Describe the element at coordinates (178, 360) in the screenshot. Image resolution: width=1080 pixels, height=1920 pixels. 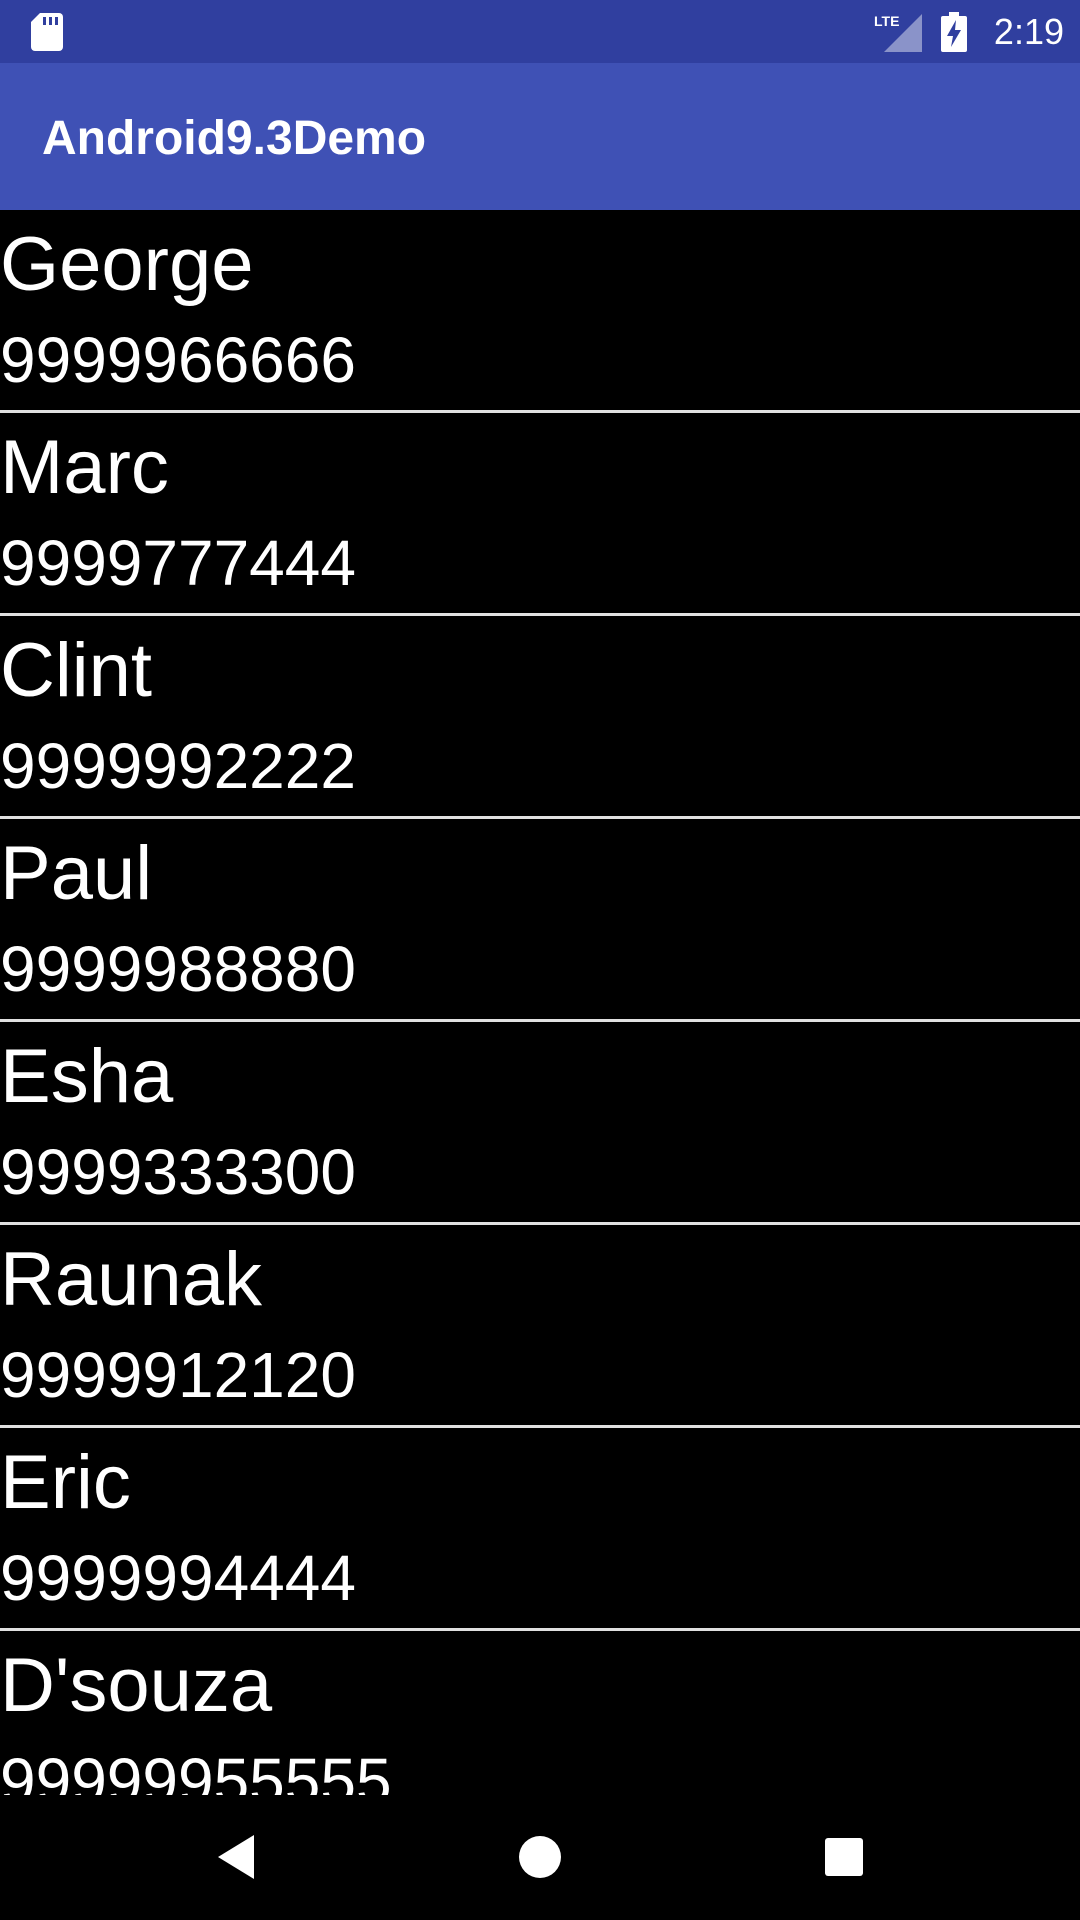
I see `contact-phone: 9999966666` at that location.